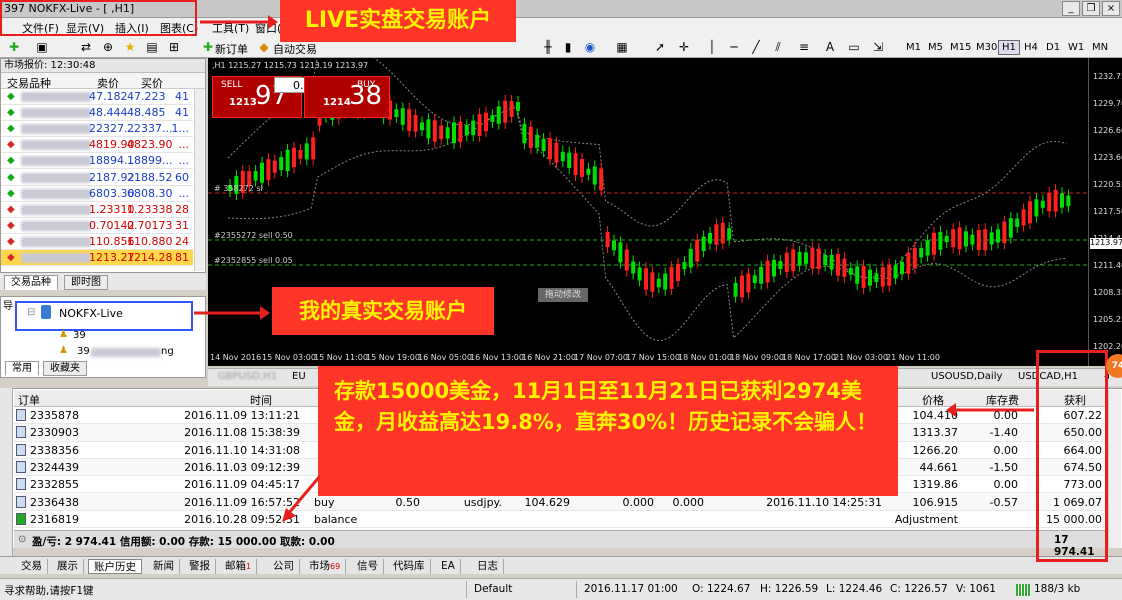 The height and width of the screenshot is (600, 1122). I want to click on tf-mn: MN, so click(1100, 47).